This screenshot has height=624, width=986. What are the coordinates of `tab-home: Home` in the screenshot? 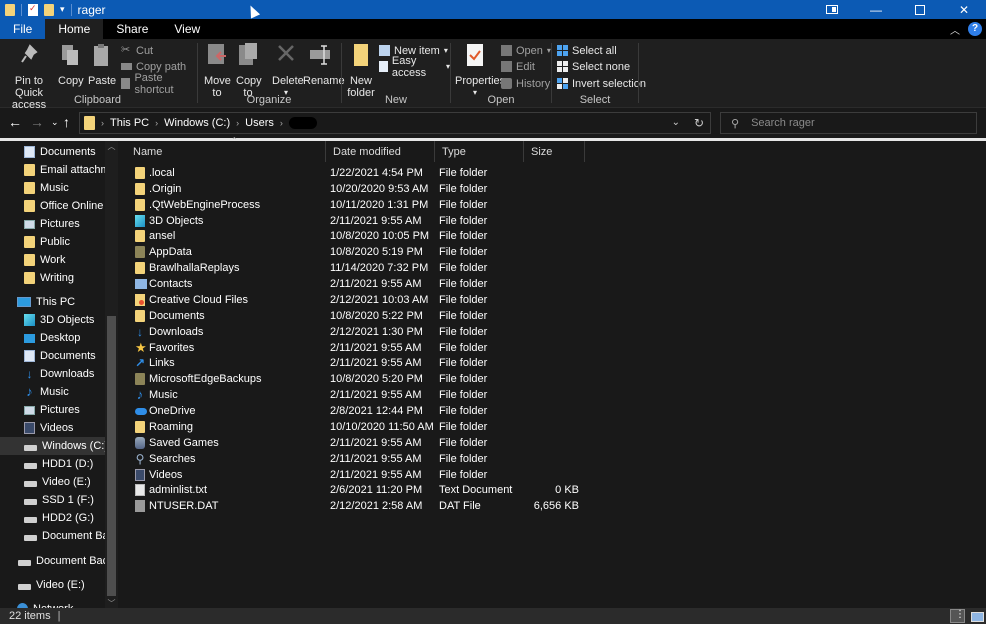 It's located at (74, 29).